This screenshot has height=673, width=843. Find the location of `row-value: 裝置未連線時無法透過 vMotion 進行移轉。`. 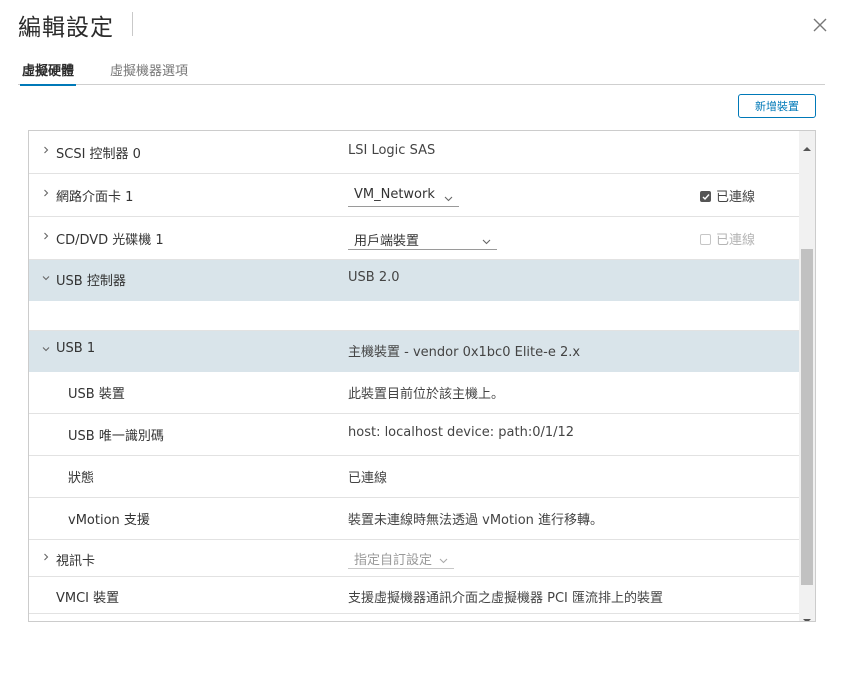

row-value: 裝置未連線時無法透過 vMotion 進行移轉。 is located at coordinates (476, 520).